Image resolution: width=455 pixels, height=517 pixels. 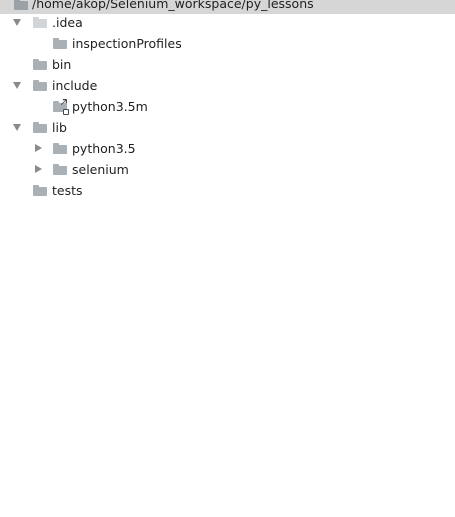 What do you see at coordinates (110, 106) in the screenshot?
I see `tree-item-label: python3.5m` at bounding box center [110, 106].